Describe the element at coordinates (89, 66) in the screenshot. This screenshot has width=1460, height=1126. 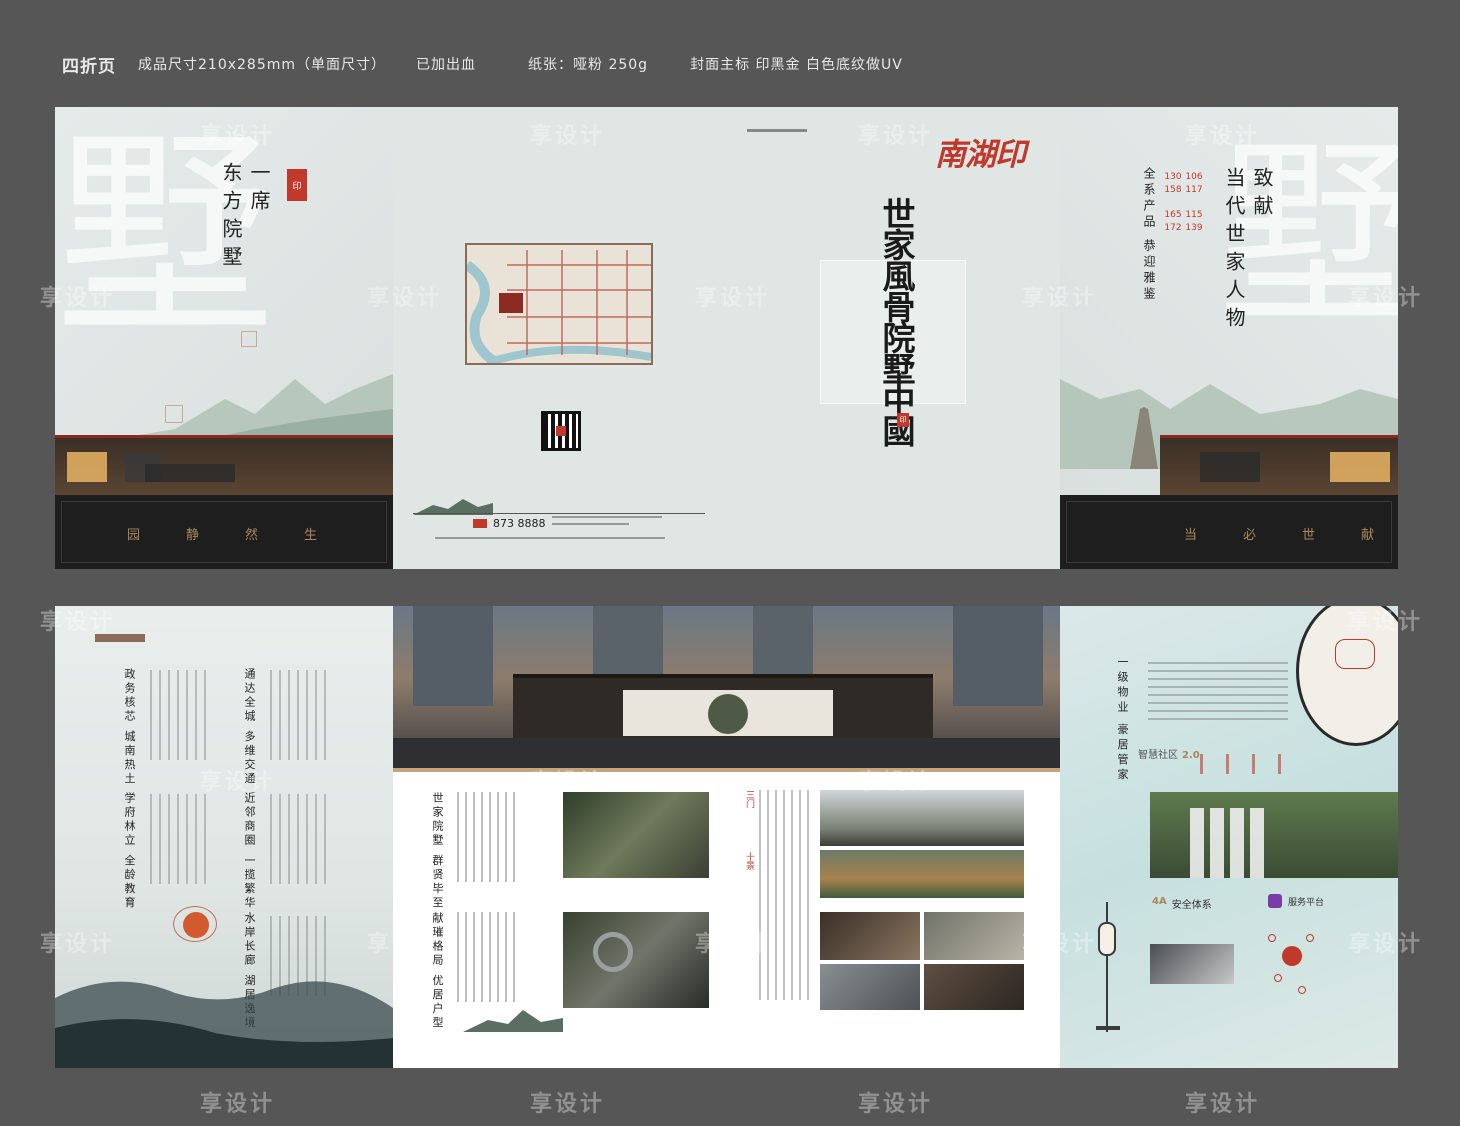
I see `spec-title: 四折页` at that location.